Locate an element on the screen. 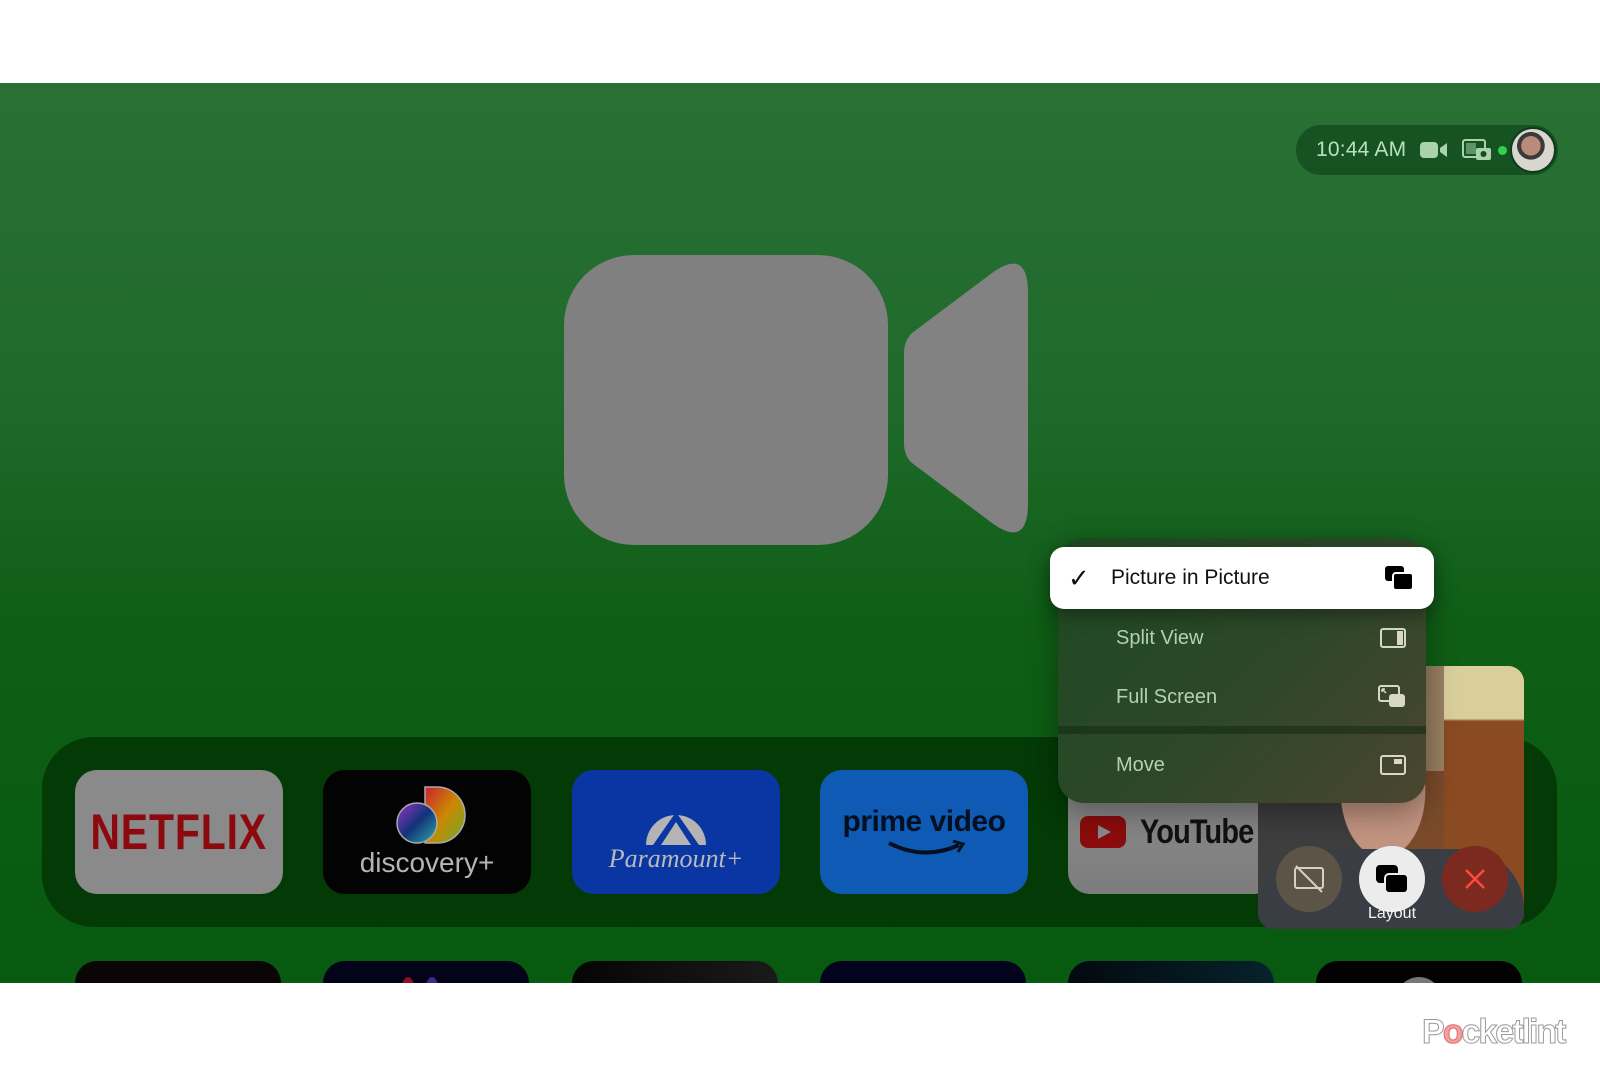 Image resolution: width=1600 pixels, height=1067 pixels. active-indicator-dot is located at coordinates (1503, 150).